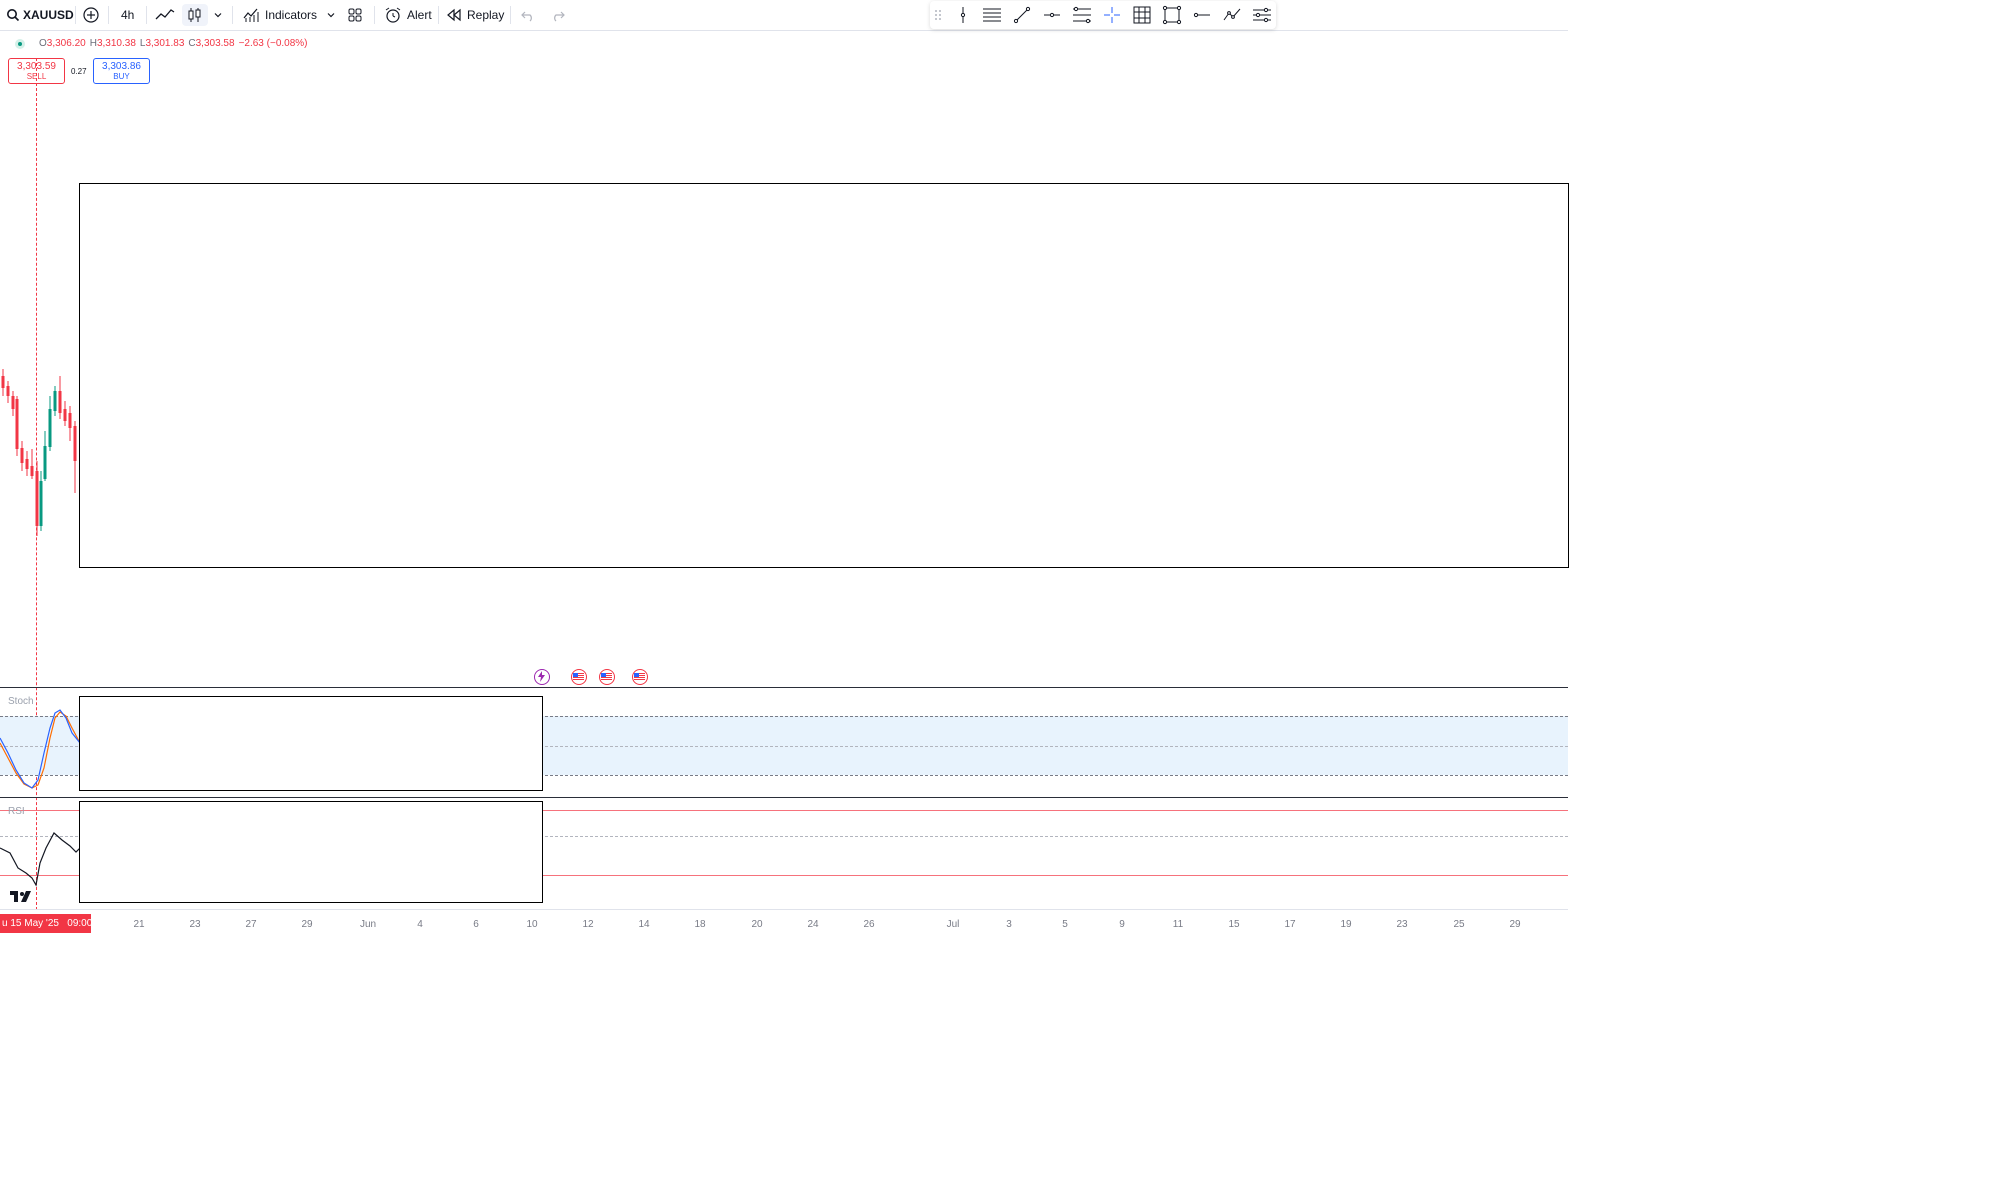 The height and width of the screenshot is (1190, 1993). What do you see at coordinates (1022, 15) in the screenshot?
I see `trend-line-tool` at bounding box center [1022, 15].